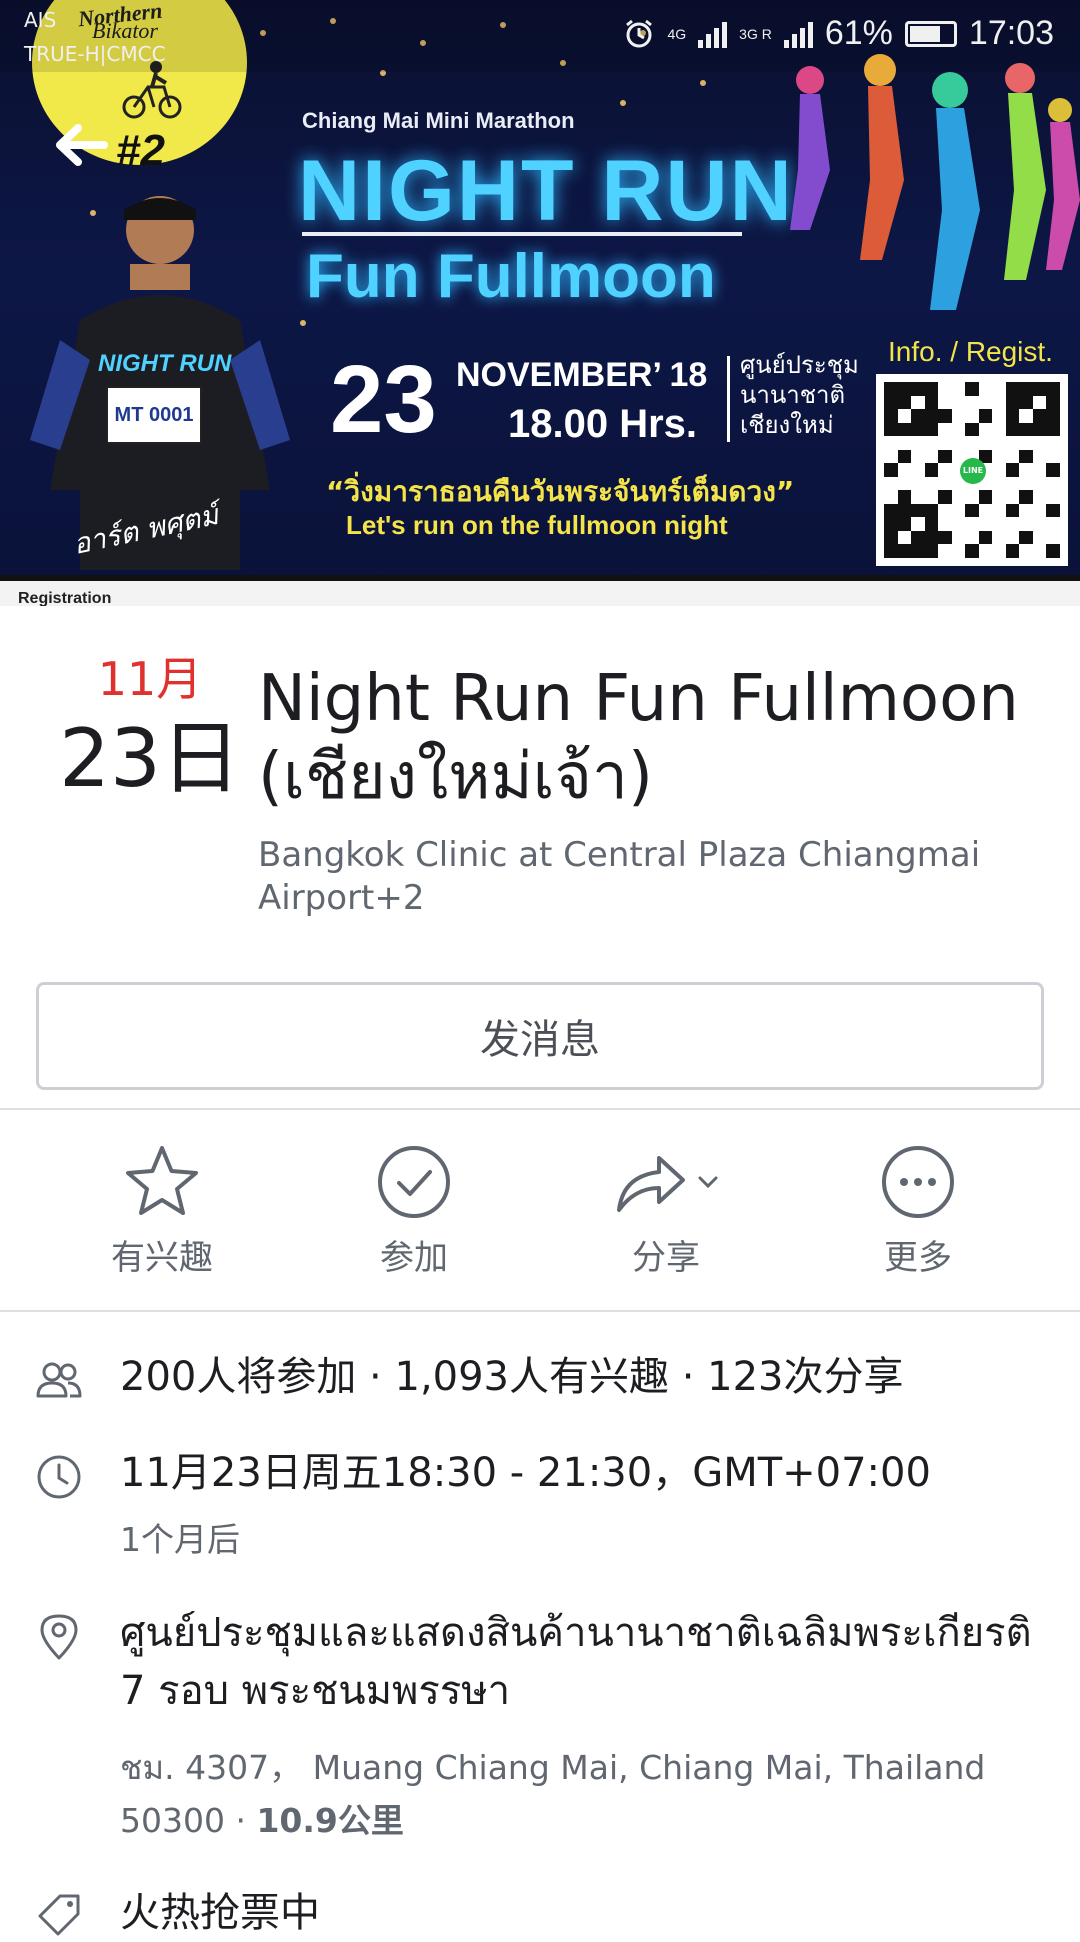 The width and height of the screenshot is (1080, 1942). What do you see at coordinates (666, 1209) in the screenshot?
I see `share-button: 分享` at bounding box center [666, 1209].